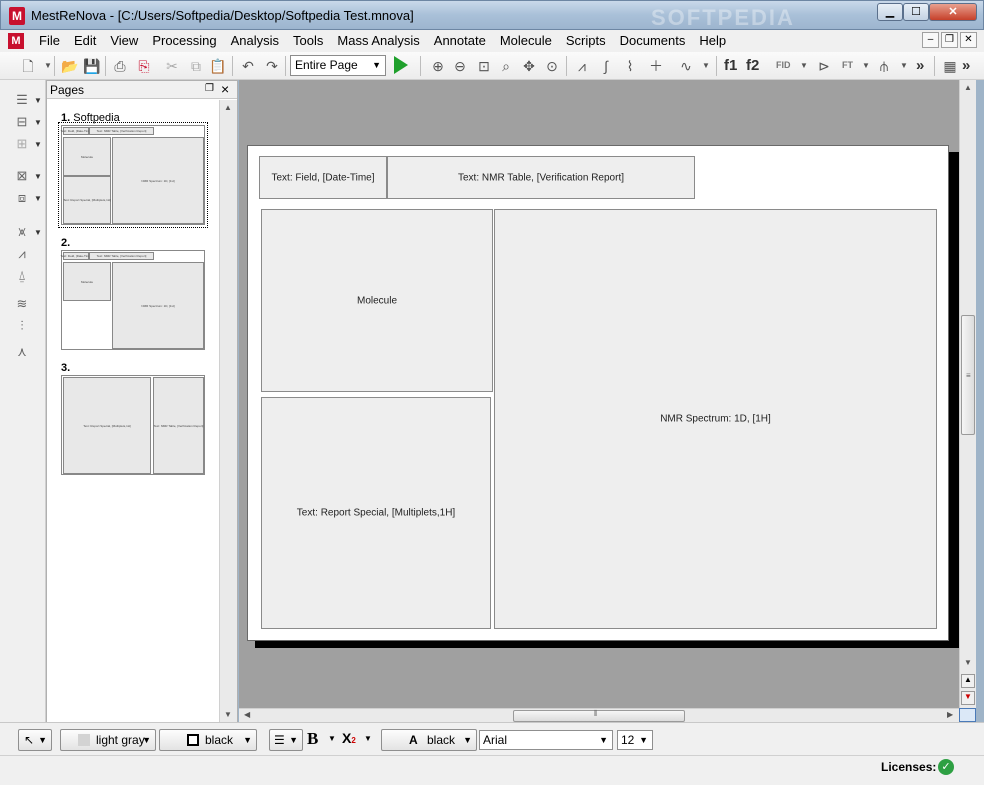 This screenshot has width=984, height=785. Describe the element at coordinates (949, 40) in the screenshot. I see `mdi-restore-button: ❐` at that location.